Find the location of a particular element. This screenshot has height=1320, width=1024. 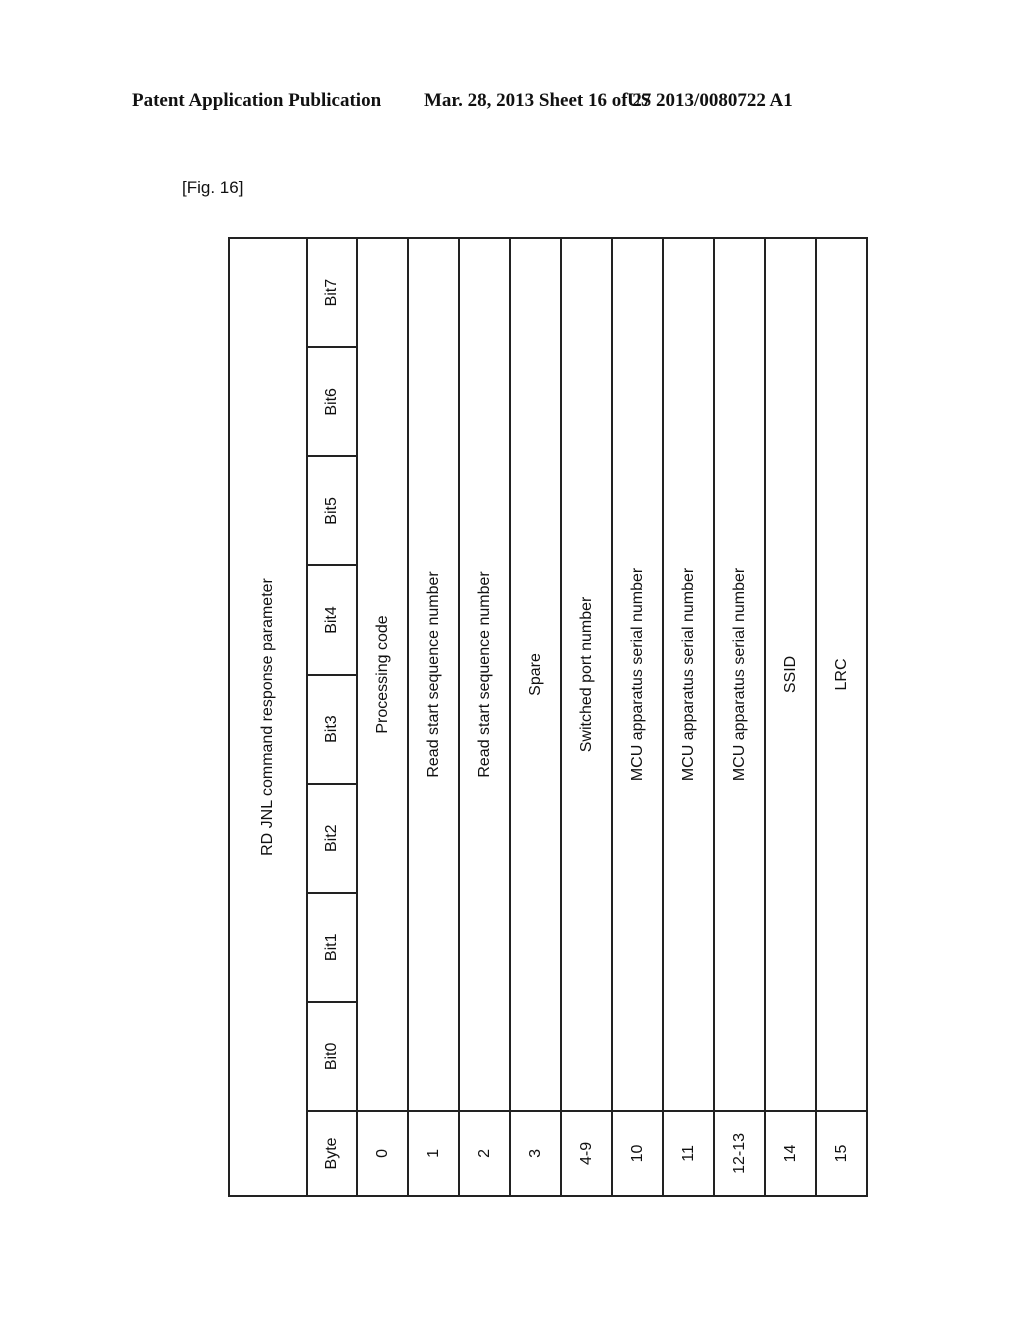

content-cell: SSID is located at coordinates (790, 674).